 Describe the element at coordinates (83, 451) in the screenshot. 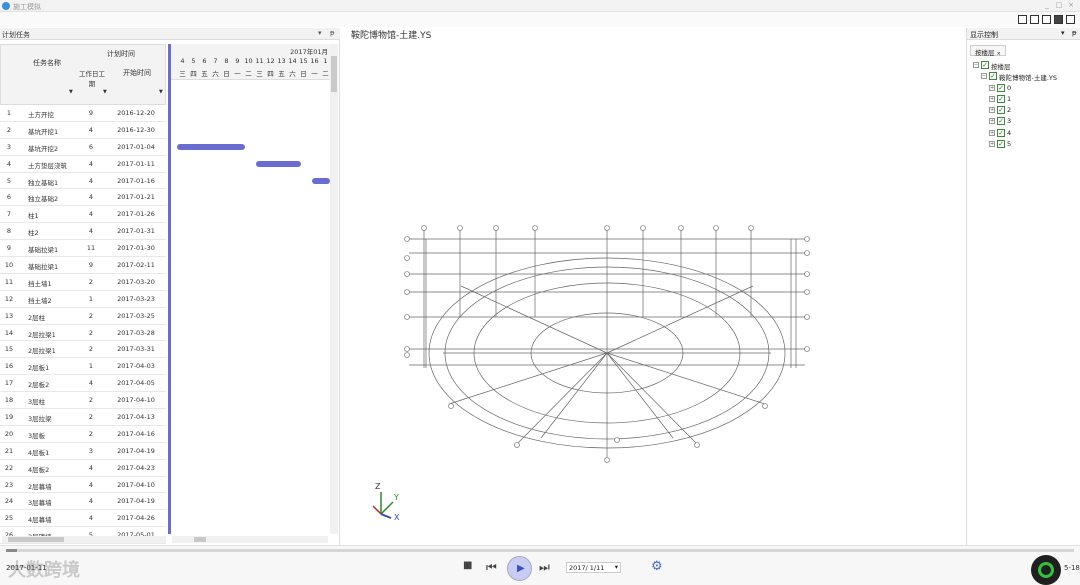

I see `table-row: 21 4层板1 3 2017-04-19` at that location.